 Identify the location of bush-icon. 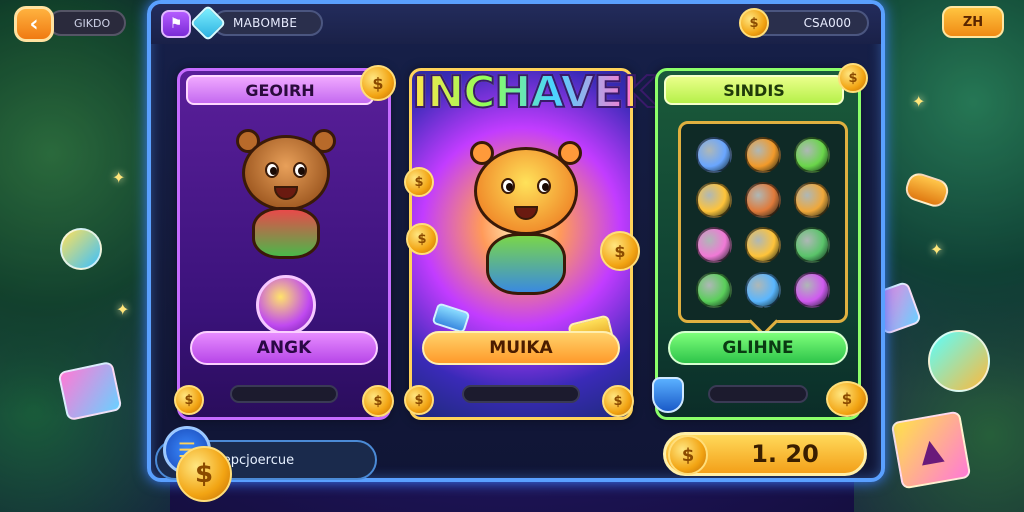
(713, 289).